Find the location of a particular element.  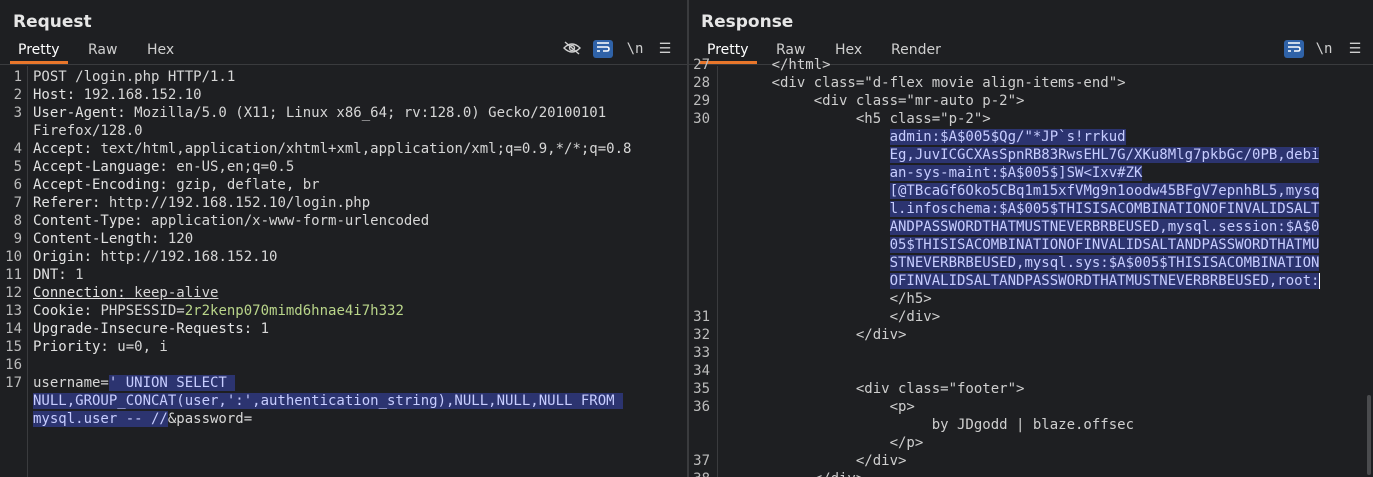

line-number: 17 is located at coordinates (13, 383).